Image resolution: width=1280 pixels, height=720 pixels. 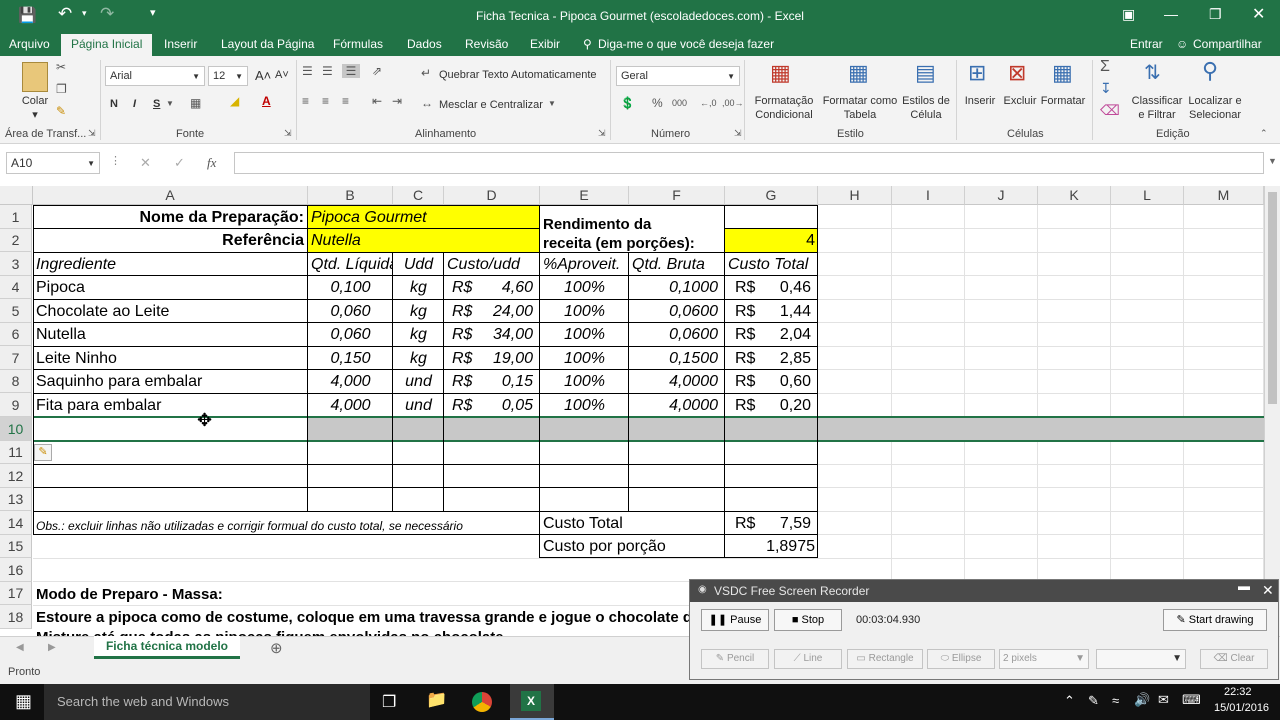 I want to click on row-header-1: 1, so click(x=16, y=217).